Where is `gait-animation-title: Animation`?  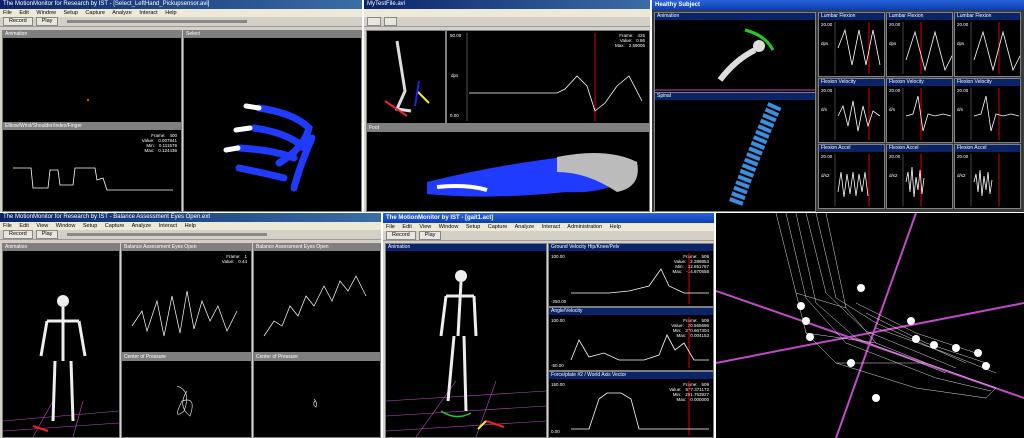 gait-animation-title: Animation is located at coordinates (466, 247).